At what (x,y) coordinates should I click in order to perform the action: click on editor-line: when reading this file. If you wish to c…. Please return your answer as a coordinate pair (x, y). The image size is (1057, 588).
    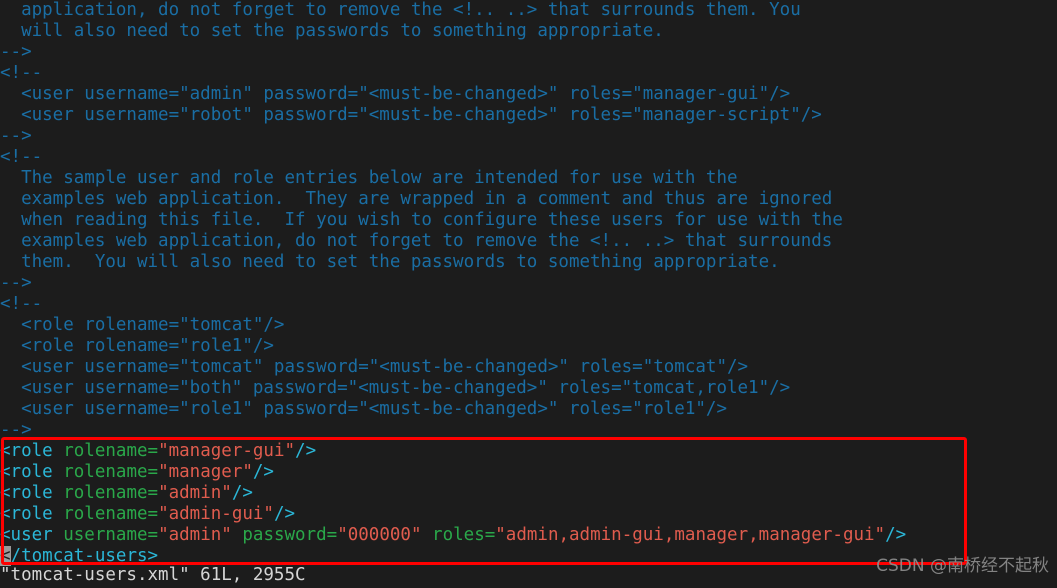
    Looking at the image, I should click on (528, 220).